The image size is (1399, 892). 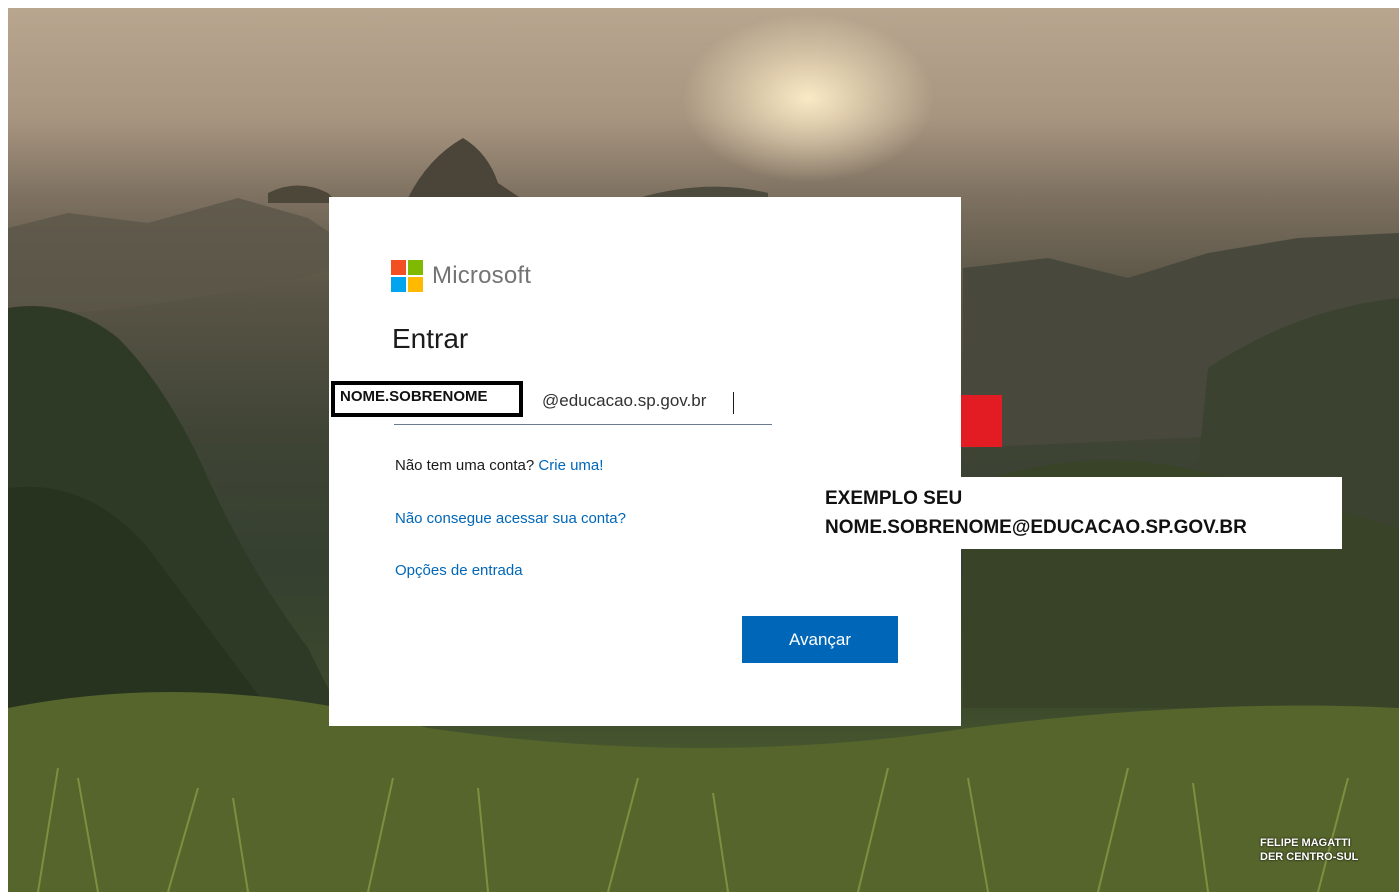 What do you see at coordinates (1305, 843) in the screenshot?
I see `credit-line-1: FELIPE MAGATTI` at bounding box center [1305, 843].